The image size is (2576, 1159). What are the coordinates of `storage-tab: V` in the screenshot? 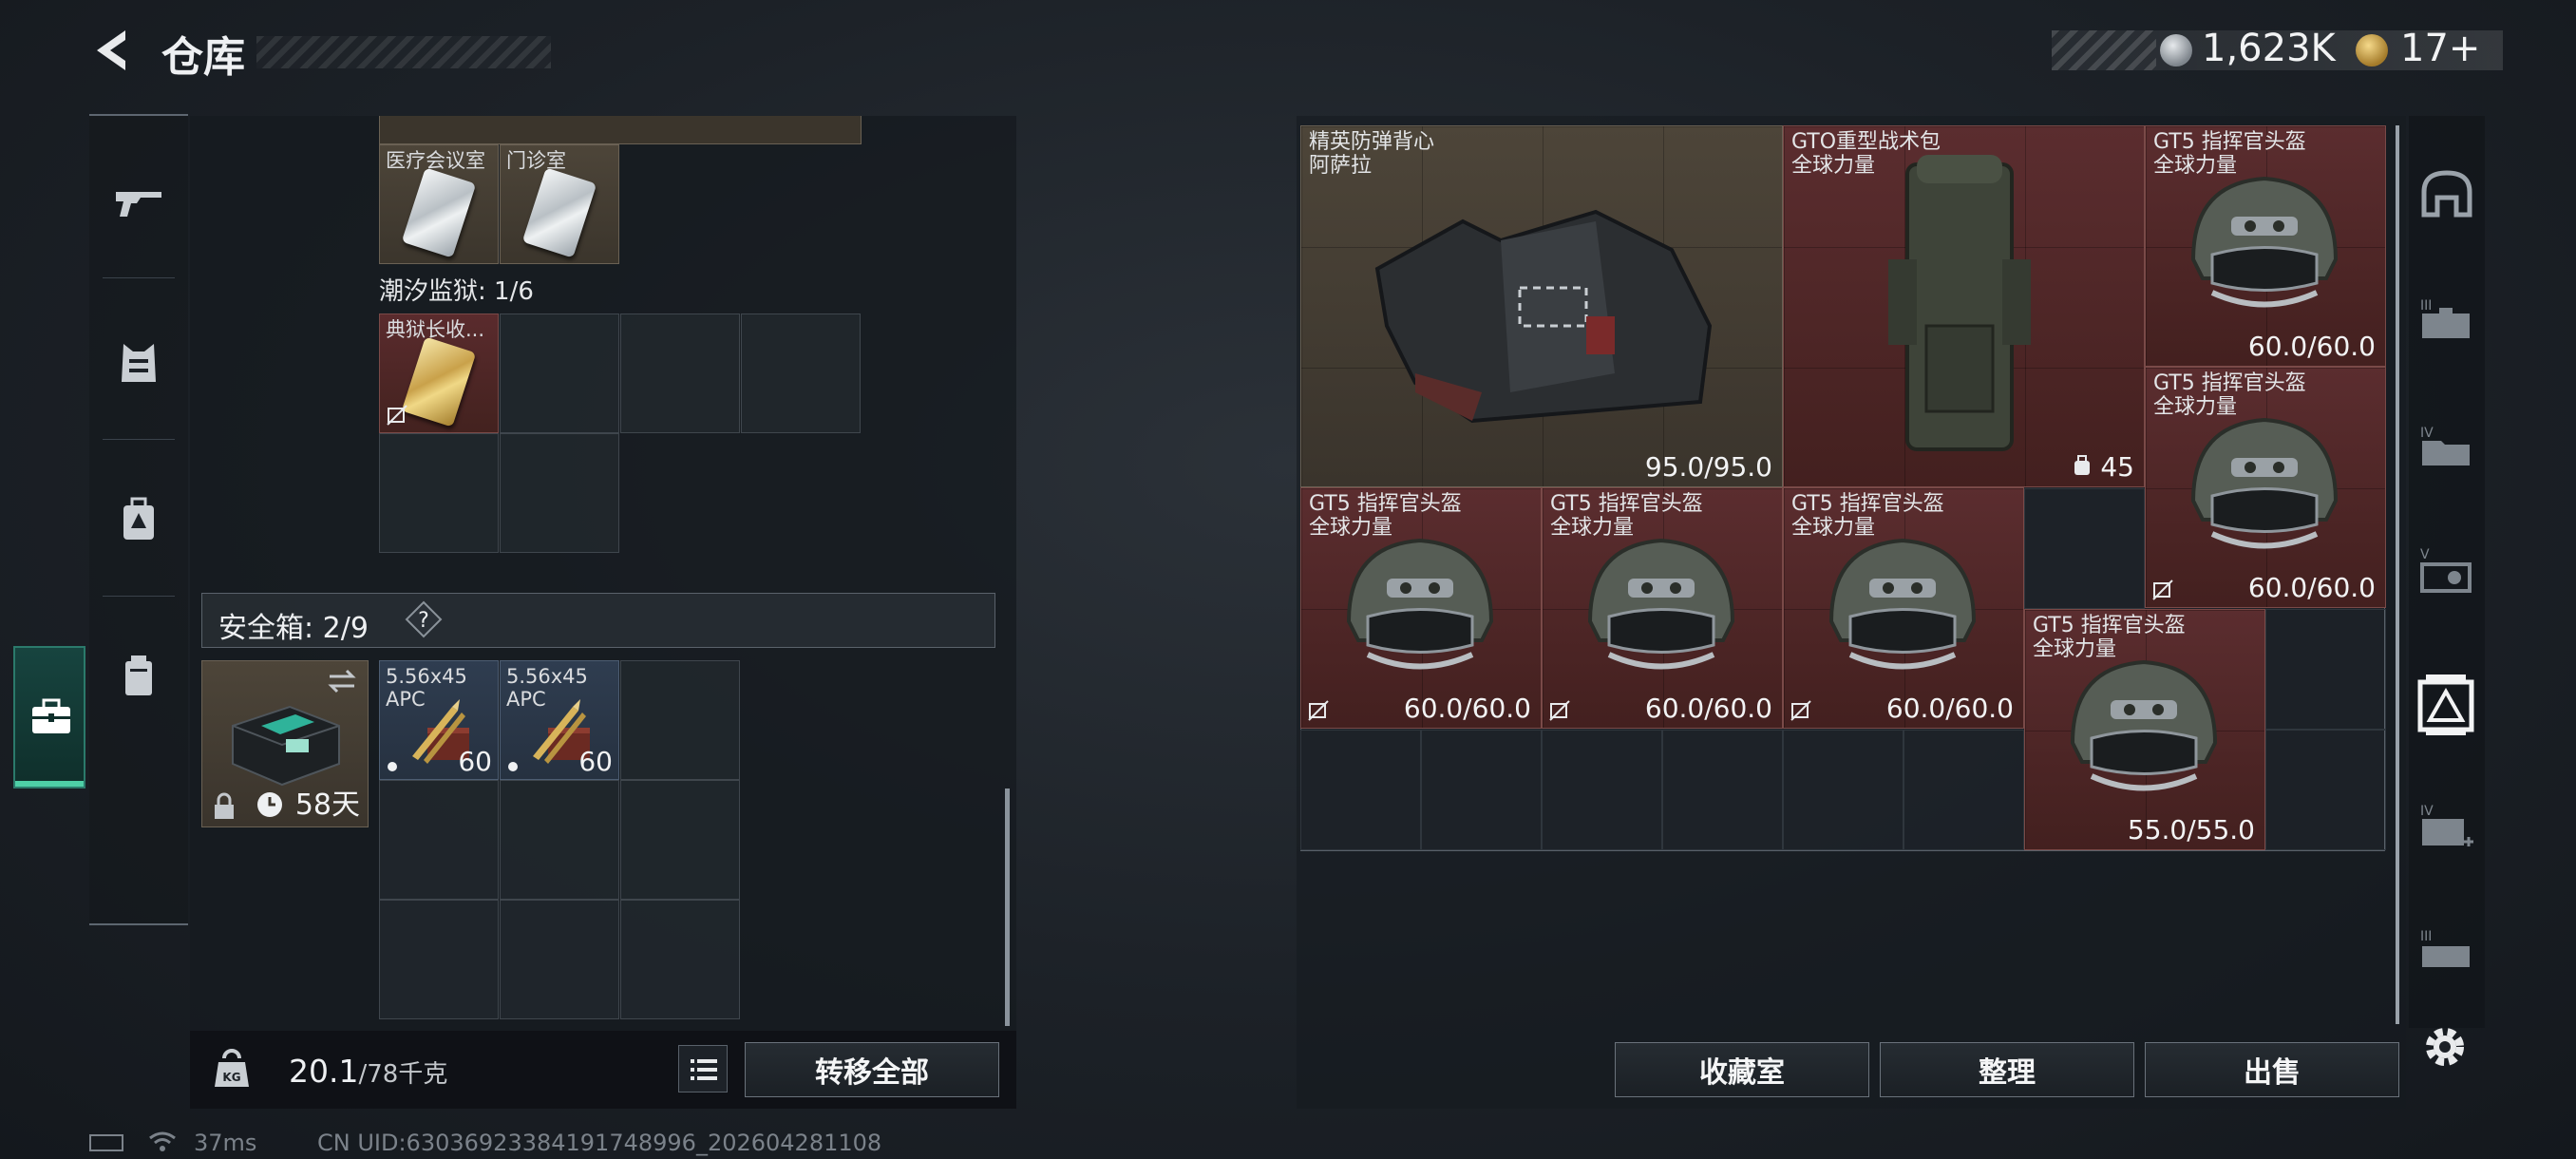 It's located at (2447, 570).